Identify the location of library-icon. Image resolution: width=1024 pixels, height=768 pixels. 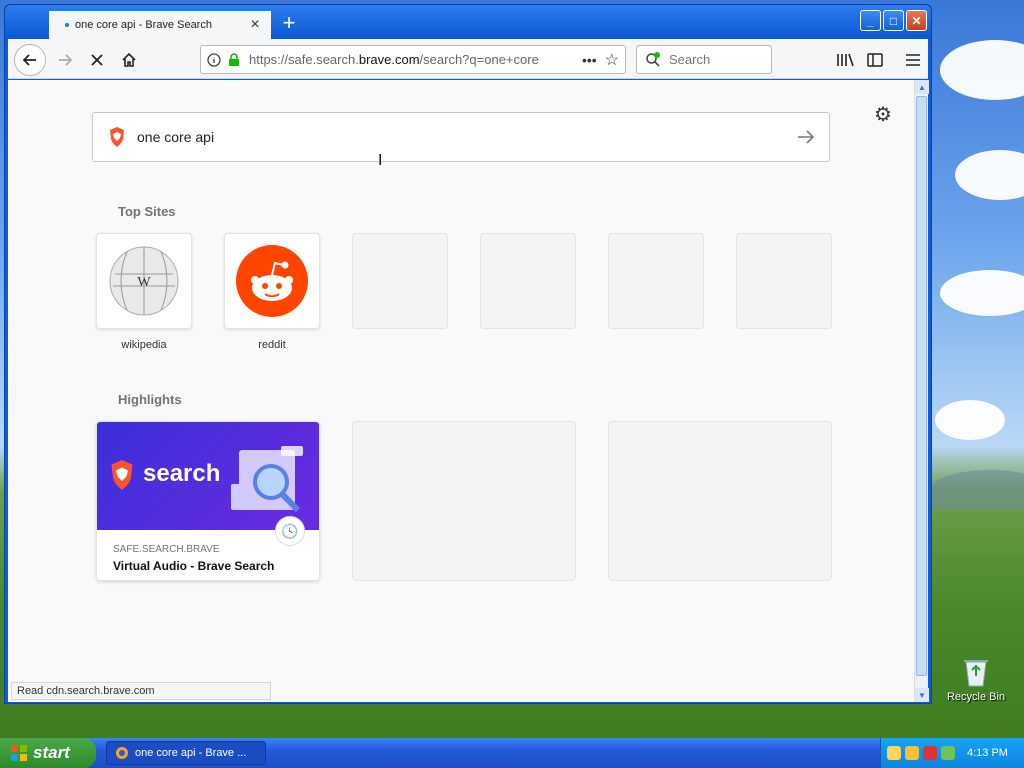
(845, 60).